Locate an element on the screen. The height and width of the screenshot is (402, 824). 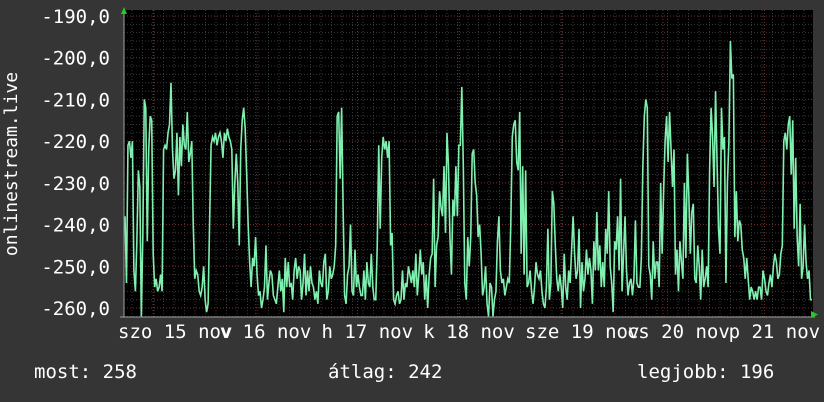
x-tick-label: cs 20 nov is located at coordinates (678, 332).